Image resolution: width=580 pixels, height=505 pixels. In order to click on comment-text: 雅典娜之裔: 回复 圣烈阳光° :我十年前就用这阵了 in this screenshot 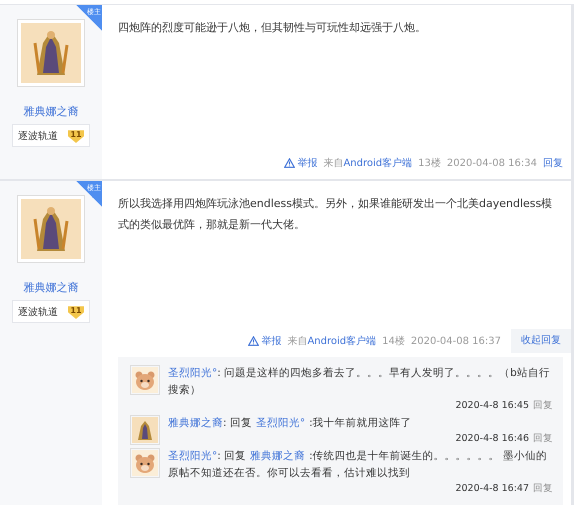, I will do `click(290, 423)`.